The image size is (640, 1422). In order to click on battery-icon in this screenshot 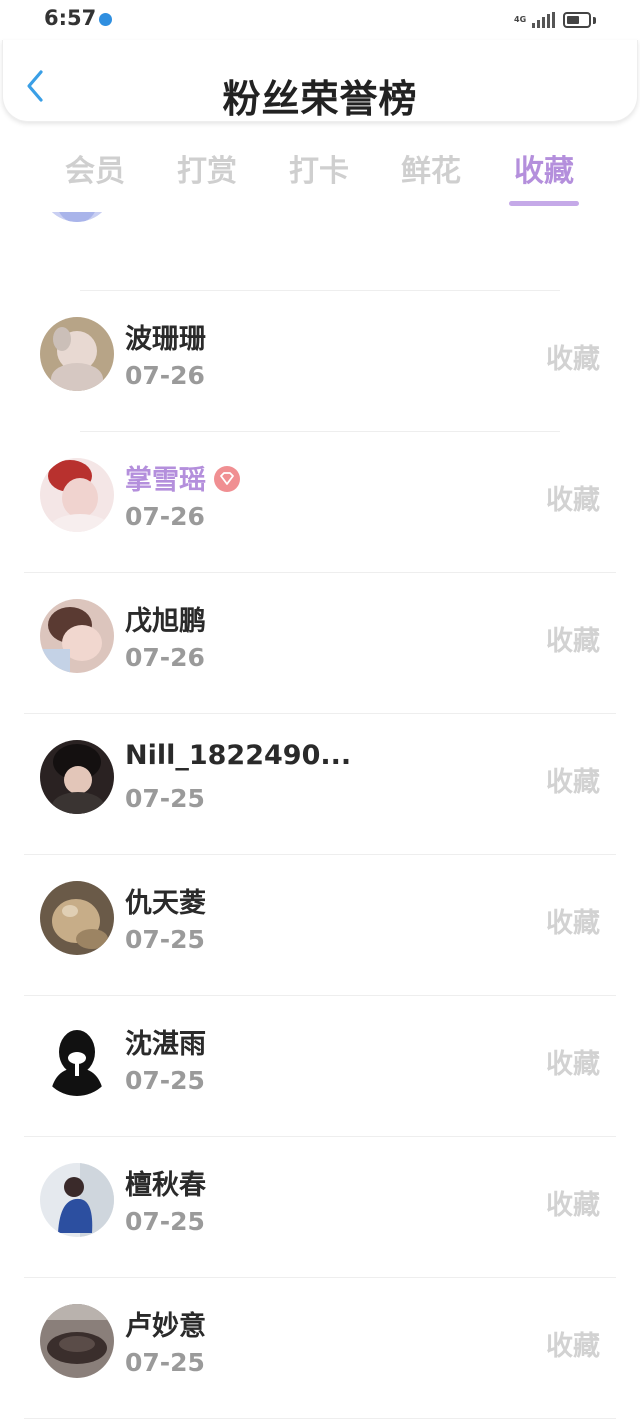, I will do `click(577, 20)`.